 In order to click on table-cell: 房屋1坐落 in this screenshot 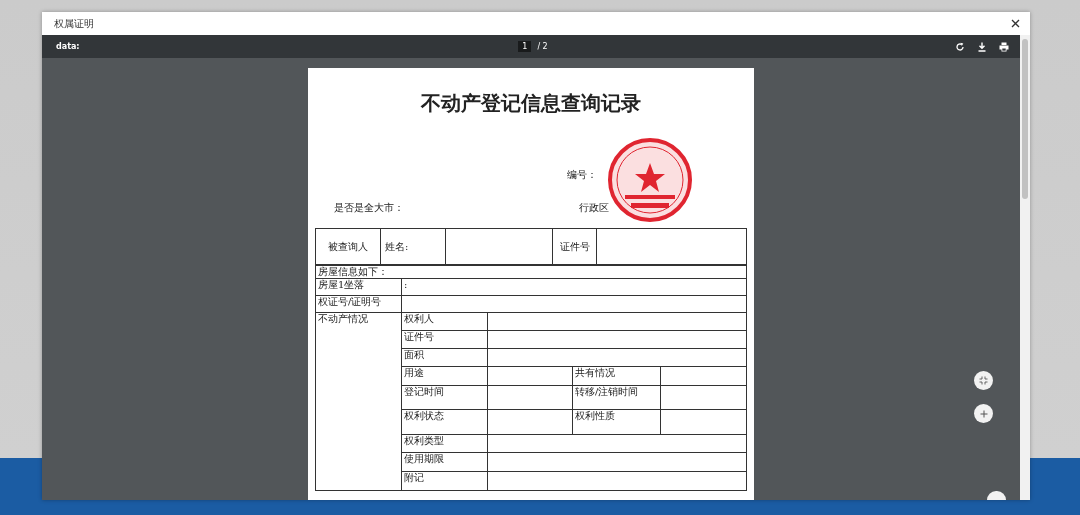, I will do `click(358, 287)`.